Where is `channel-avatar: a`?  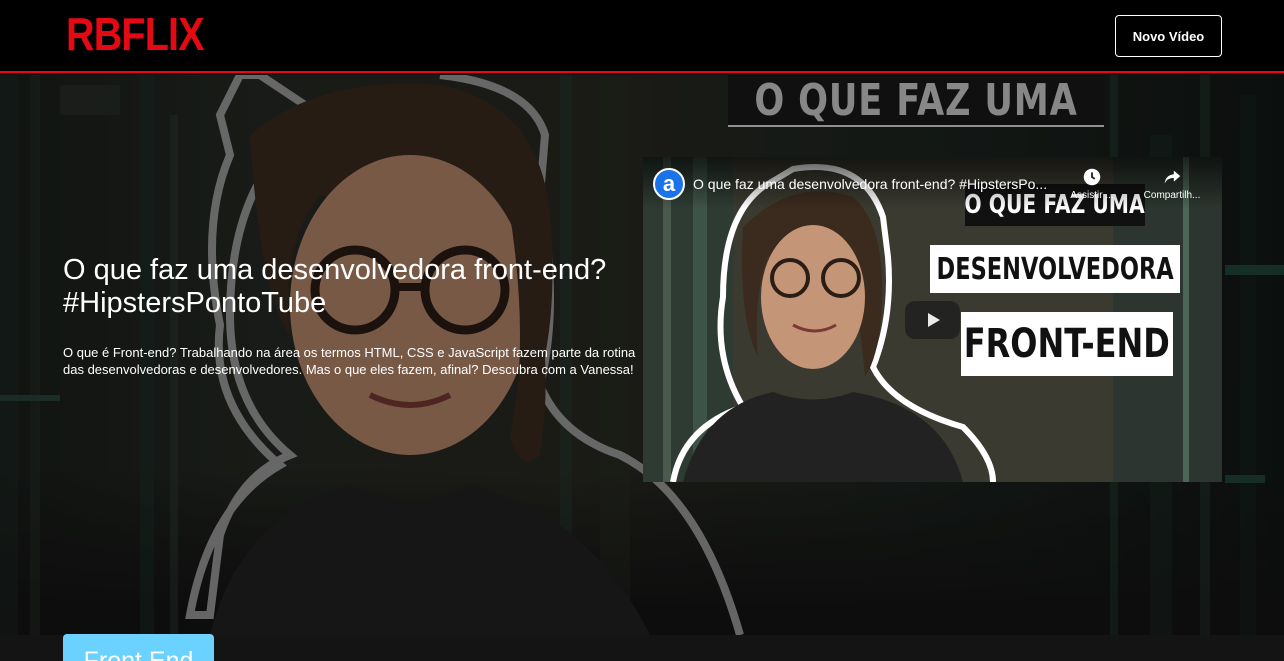 channel-avatar: a is located at coordinates (669, 184).